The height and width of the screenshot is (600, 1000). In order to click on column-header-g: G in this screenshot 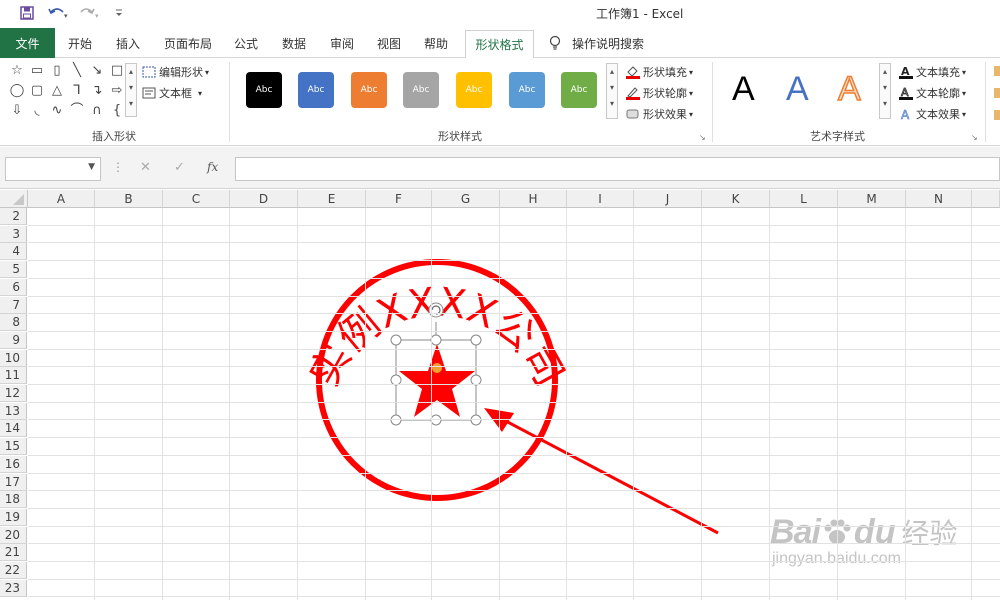, I will do `click(466, 199)`.